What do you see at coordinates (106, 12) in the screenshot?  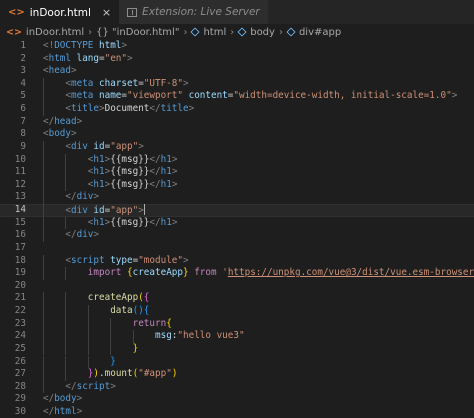 I see `close-tab-icon: ×` at bounding box center [106, 12].